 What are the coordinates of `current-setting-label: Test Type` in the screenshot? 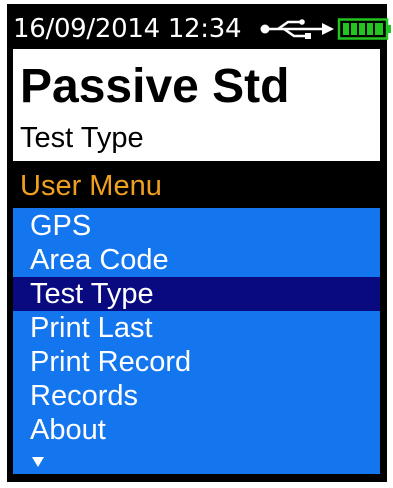 It's located at (82, 138).